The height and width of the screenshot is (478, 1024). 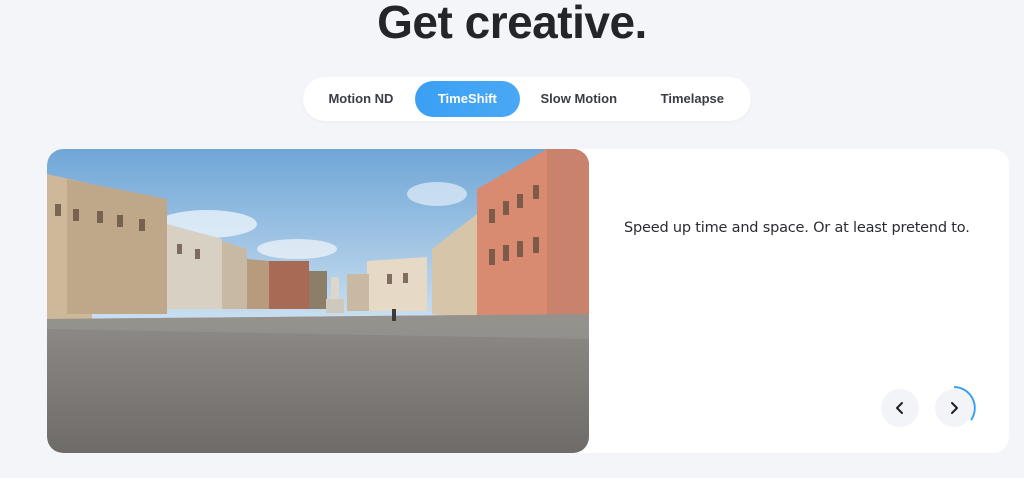 What do you see at coordinates (467, 99) in the screenshot?
I see `tab-timeshift: TimeShift` at bounding box center [467, 99].